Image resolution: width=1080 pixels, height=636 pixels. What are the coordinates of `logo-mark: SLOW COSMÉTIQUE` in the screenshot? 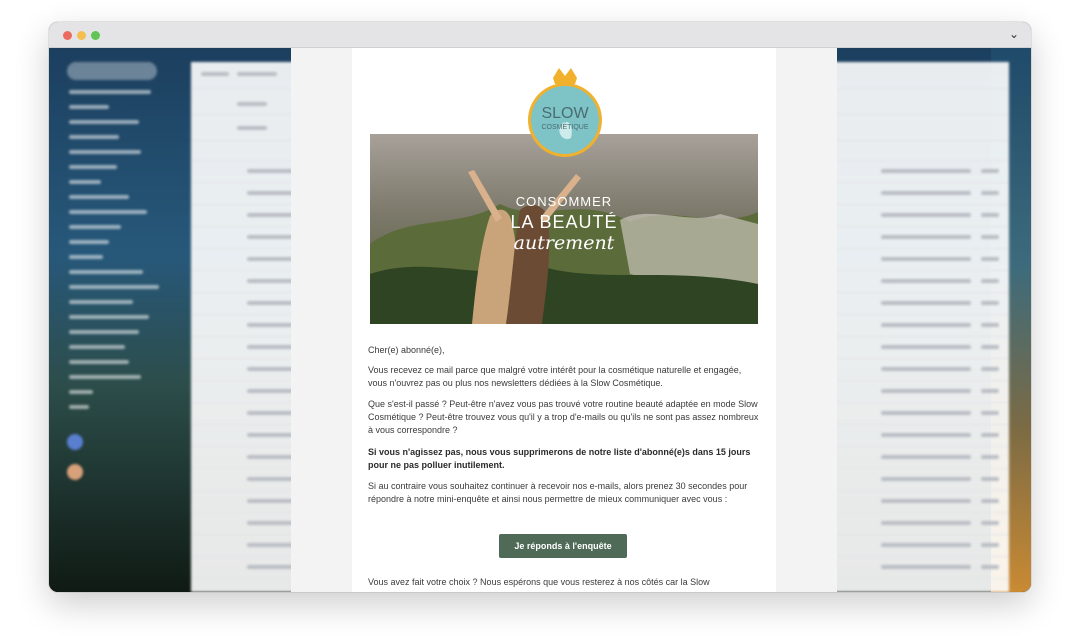 It's located at (565, 112).